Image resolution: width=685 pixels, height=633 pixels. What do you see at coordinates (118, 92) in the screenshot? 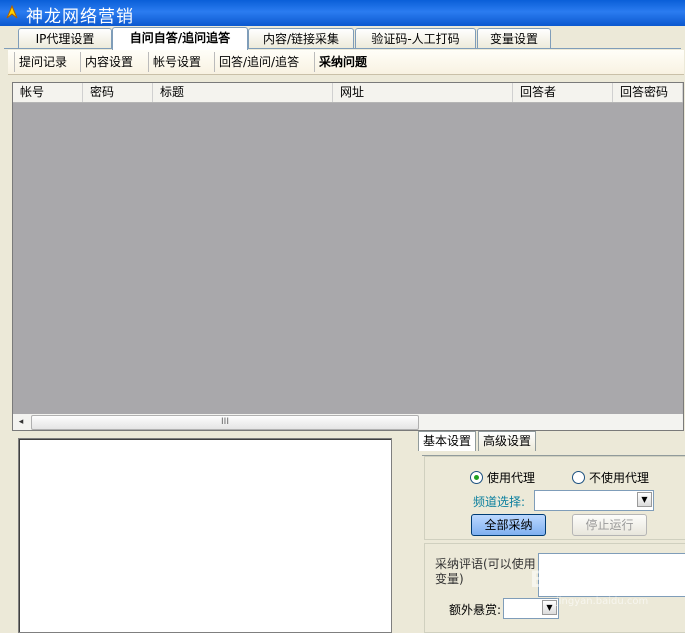
I see `column-header-password: 密码` at bounding box center [118, 92].